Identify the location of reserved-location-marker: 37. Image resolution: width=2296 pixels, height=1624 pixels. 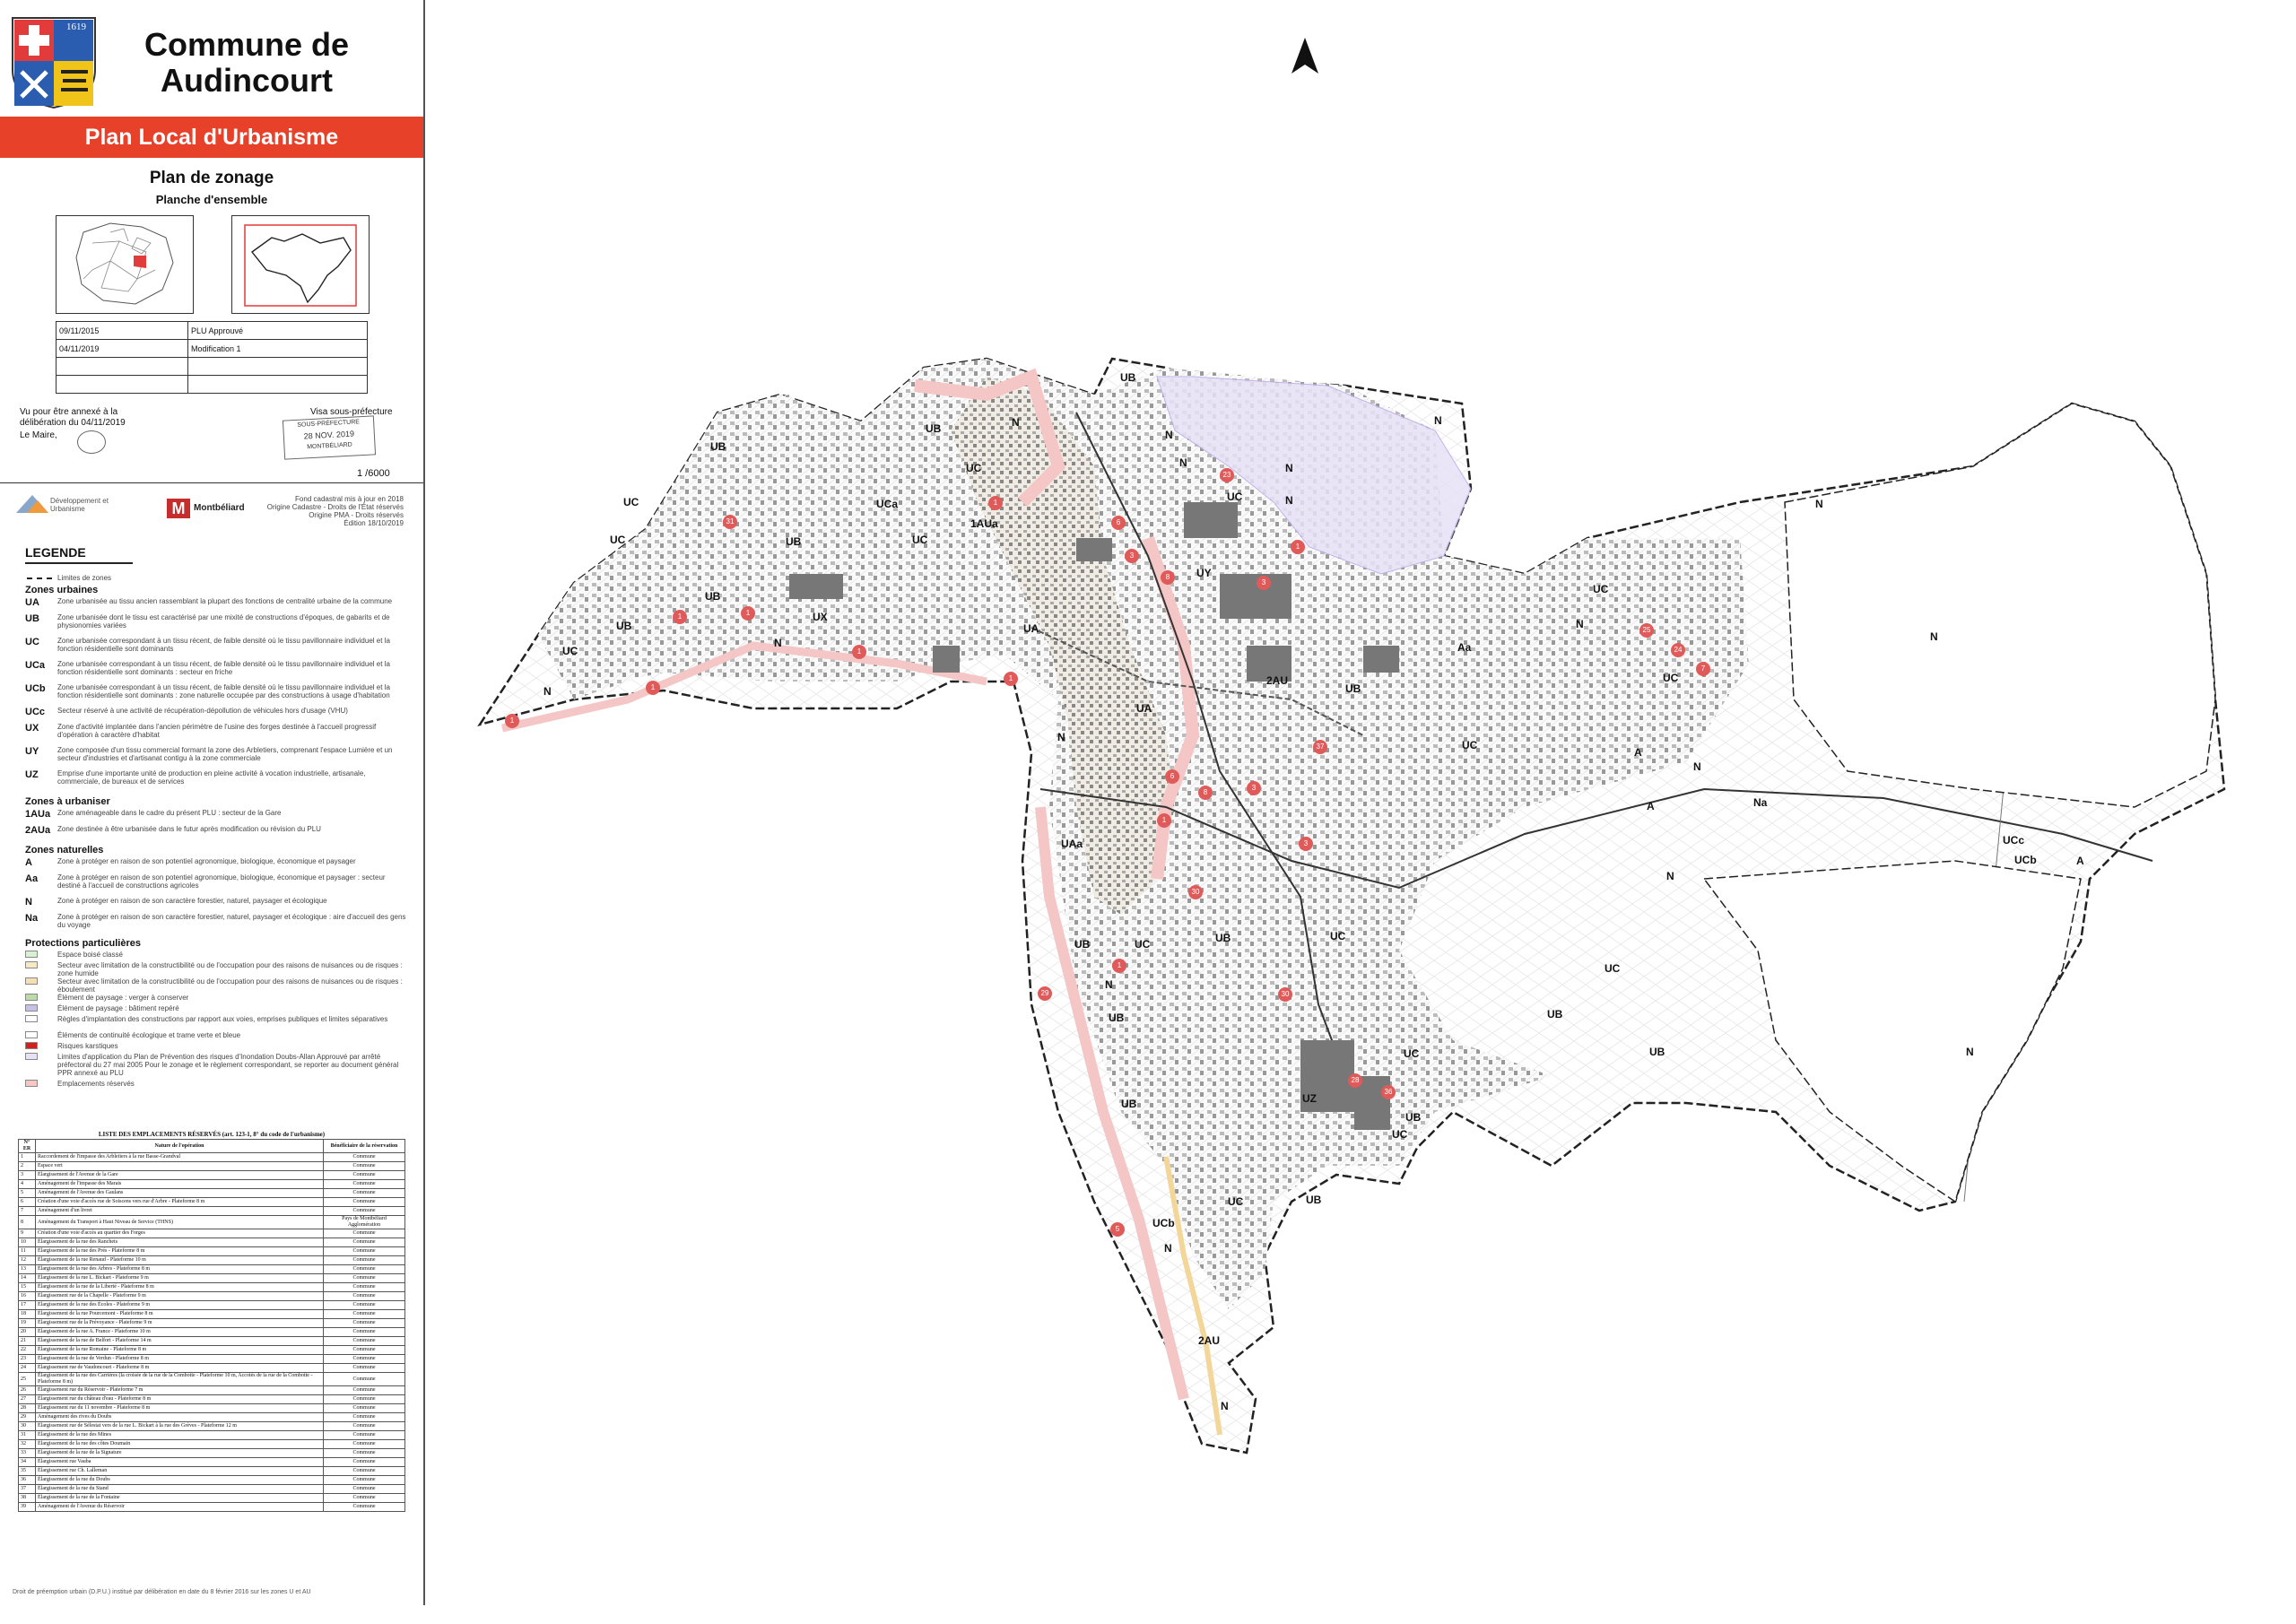
(1320, 747).